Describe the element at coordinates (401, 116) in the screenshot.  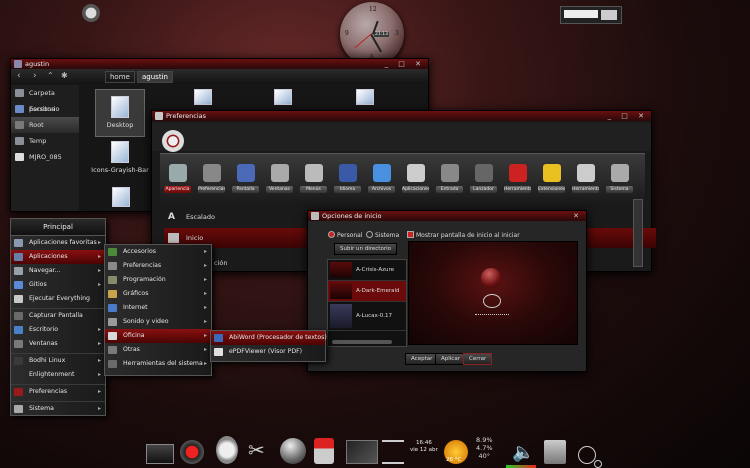
I see `preferences-titlebar: Preferencias _ □ ✕` at that location.